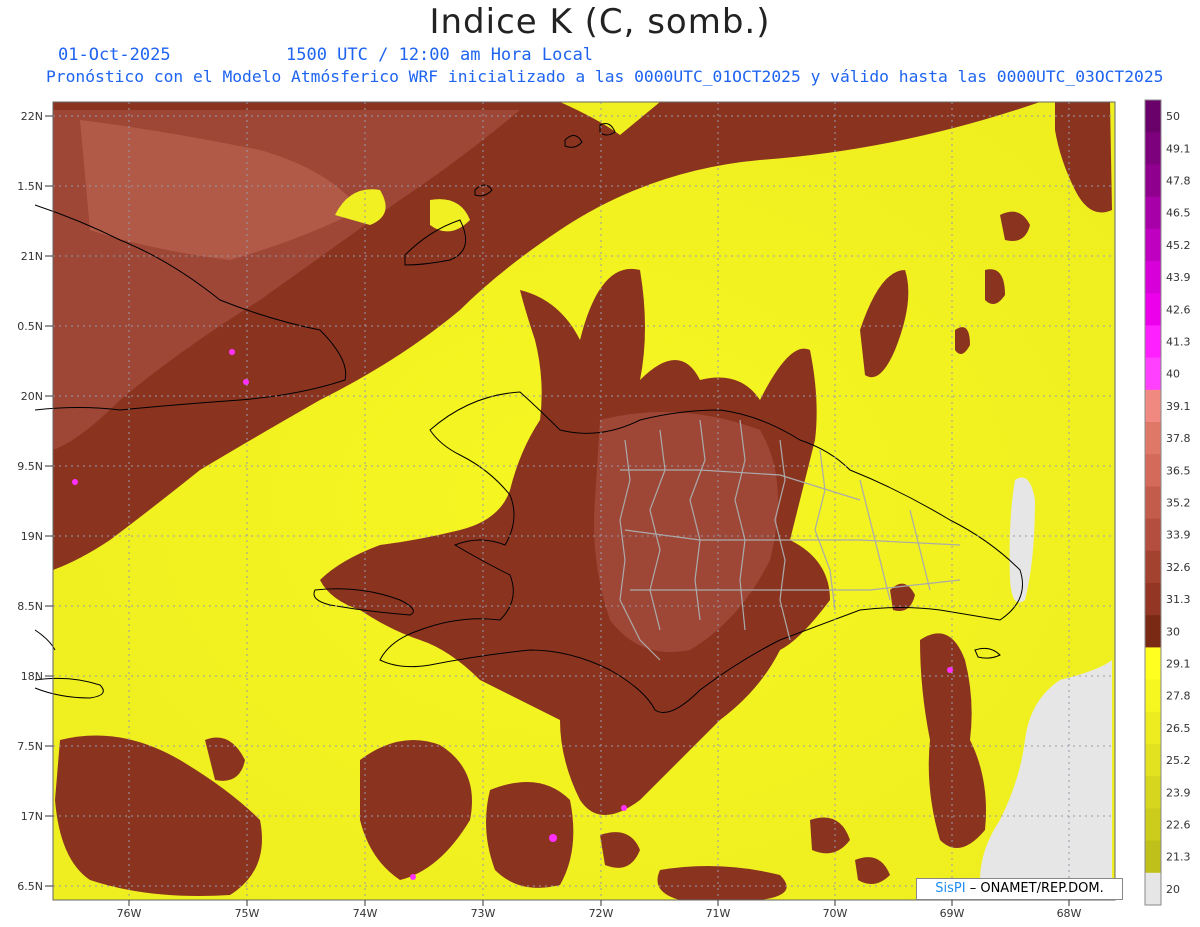  What do you see at coordinates (1178, 599) in the screenshot?
I see `colorbar-label: 31.3` at bounding box center [1178, 599].